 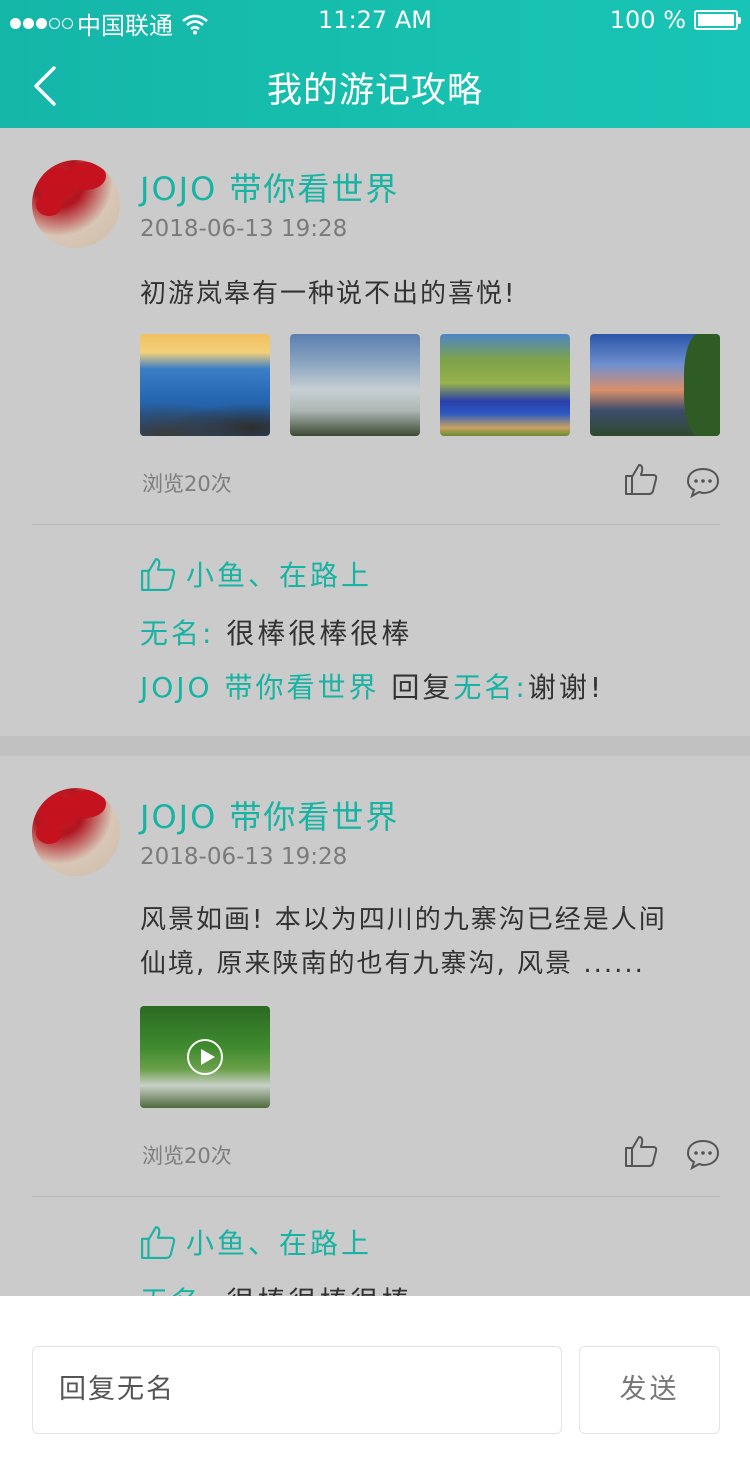 What do you see at coordinates (328, 294) in the screenshot?
I see `post-text: 初游岚皋有一种说不出的喜悦!` at bounding box center [328, 294].